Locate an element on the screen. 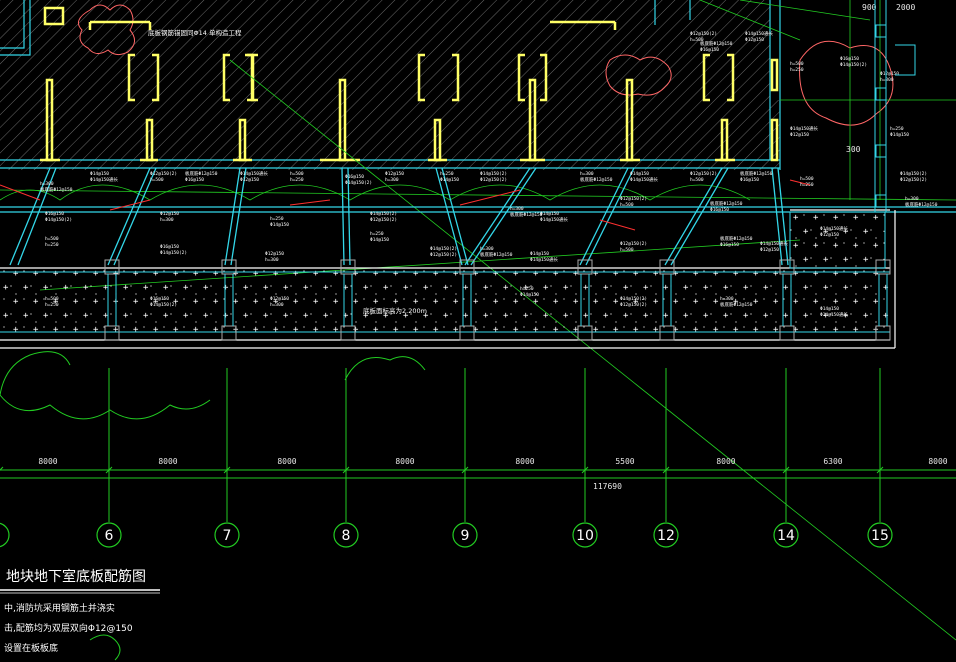 Image resolution: width=956 pixels, height=662 pixels. span-dimension: 6300 is located at coordinates (832, 461).